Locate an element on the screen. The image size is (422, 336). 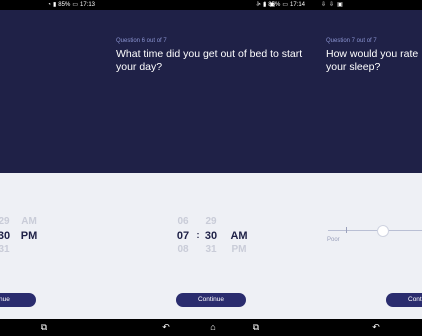
continue-button: Cont is located at coordinates (404, 300).